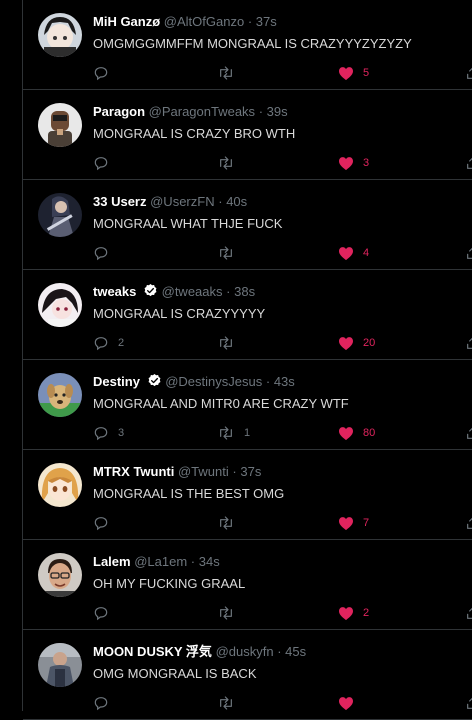 This screenshot has width=472, height=720. Describe the element at coordinates (121, 433) in the screenshot. I see `reply-count: 3` at that location.